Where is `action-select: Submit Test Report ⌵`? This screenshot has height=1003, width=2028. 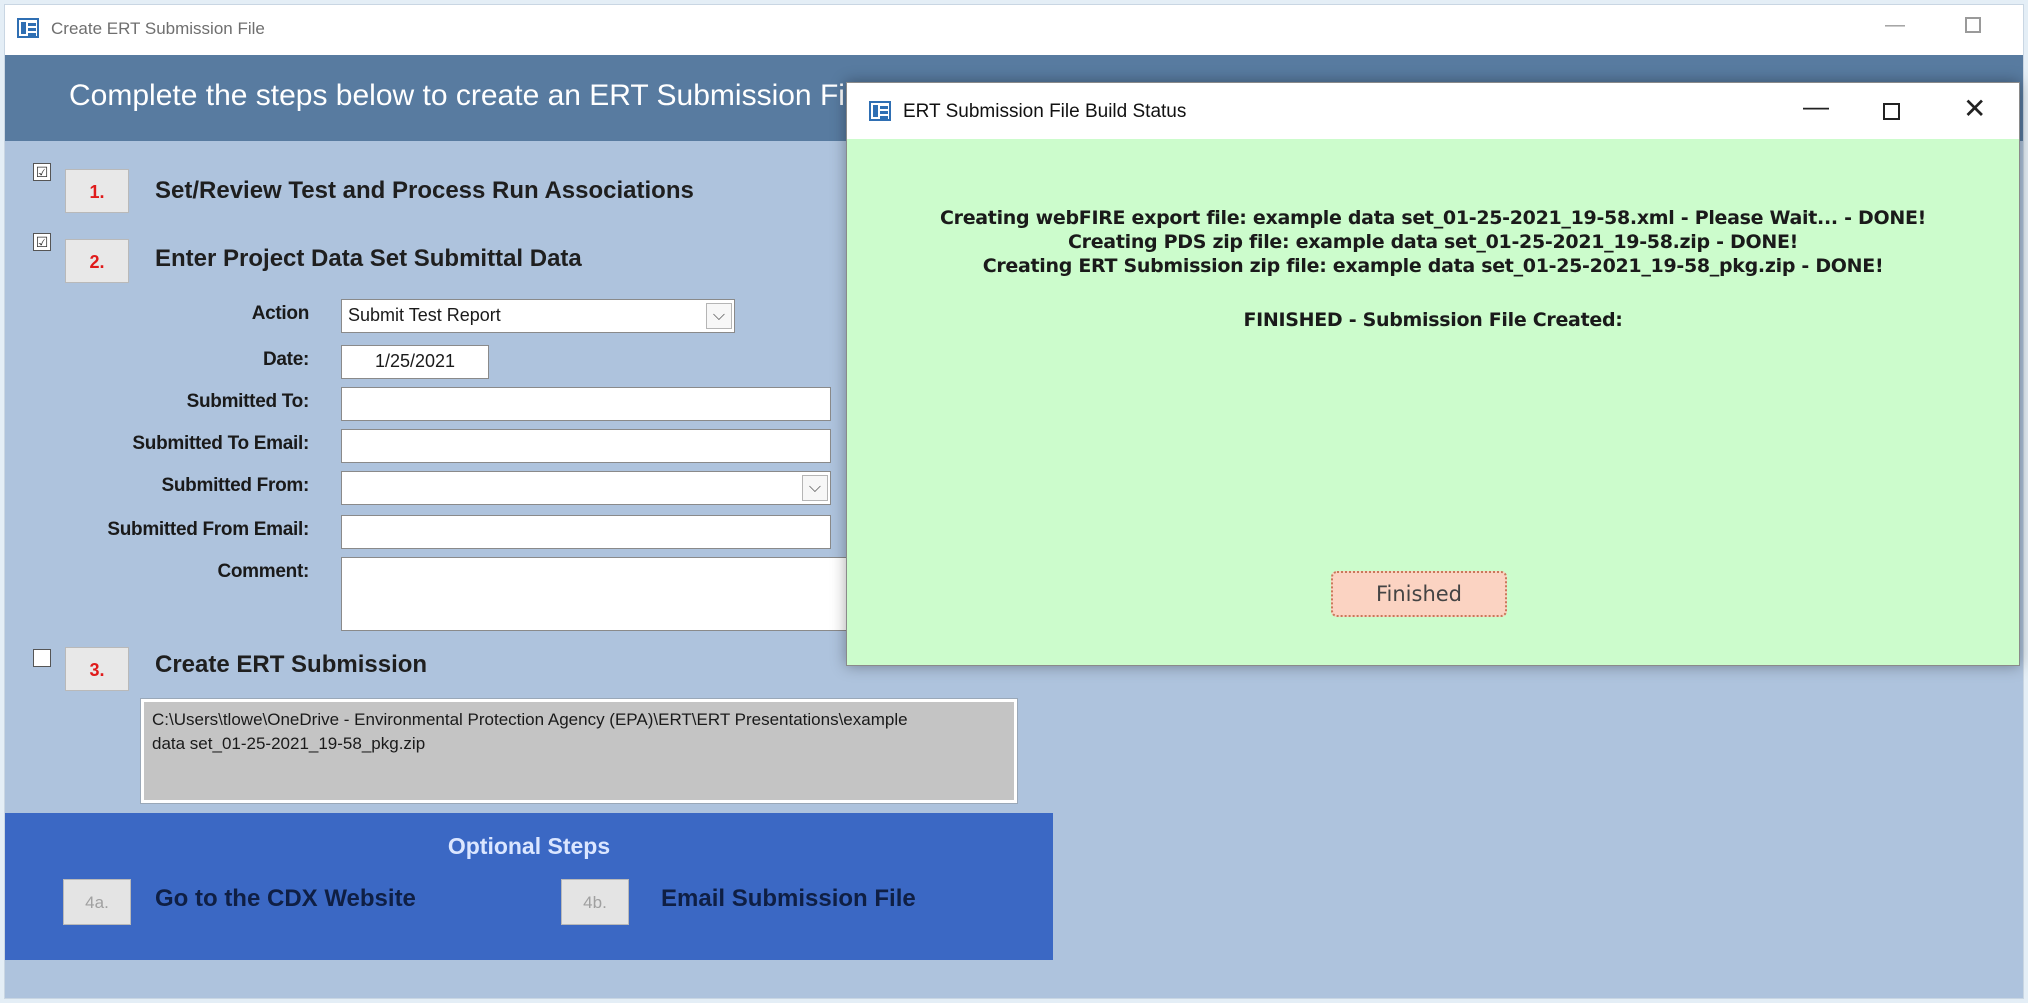 action-select: Submit Test Report ⌵ is located at coordinates (538, 316).